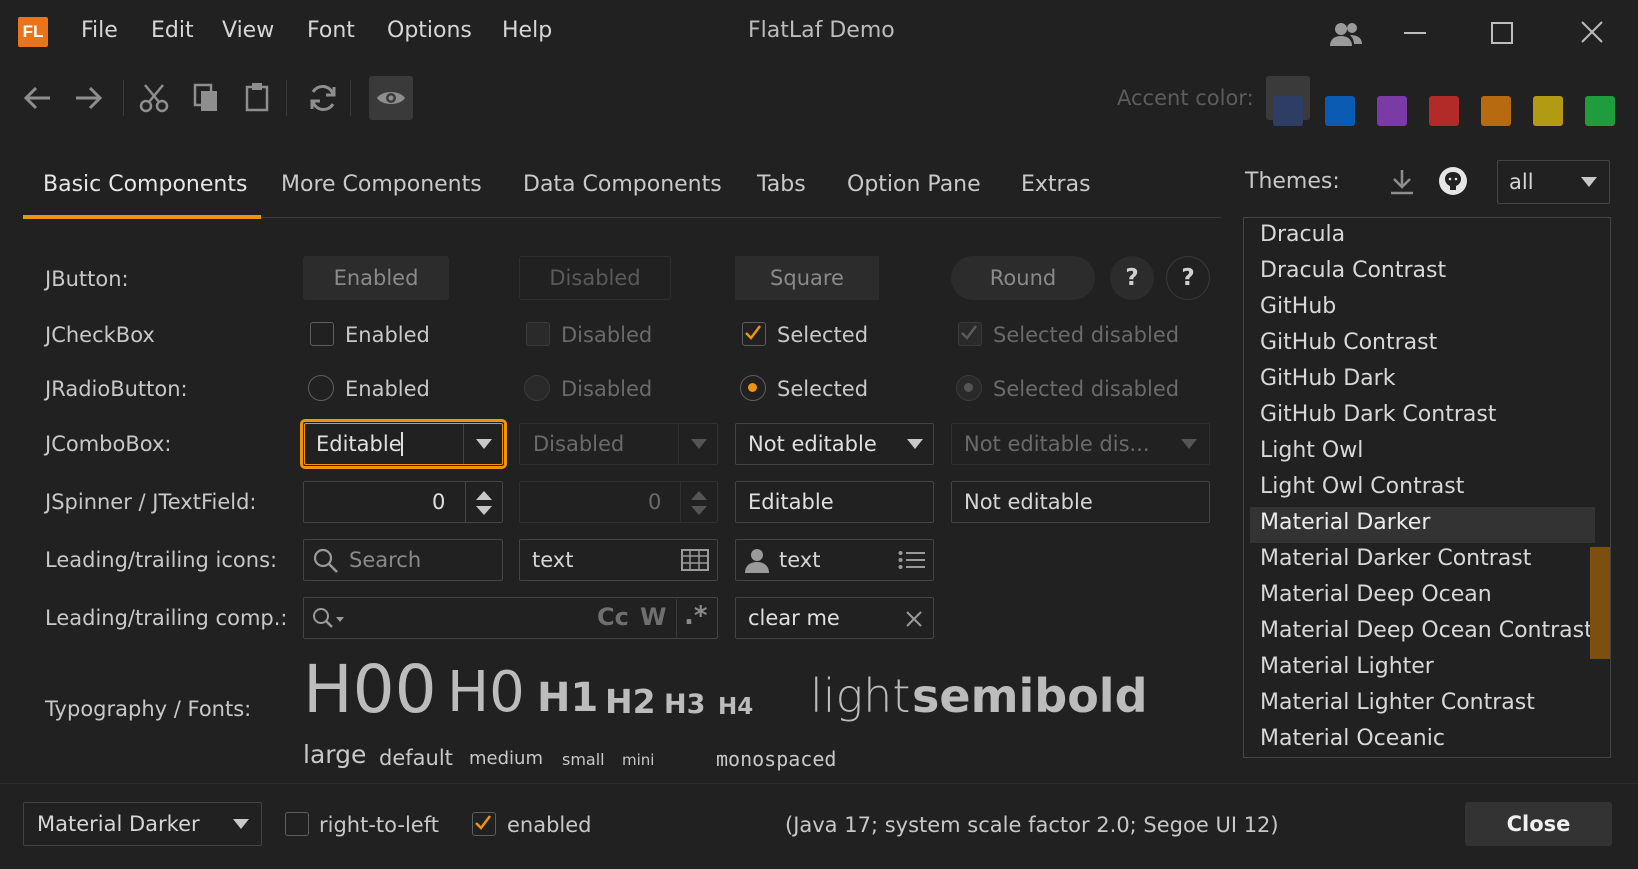 This screenshot has width=1638, height=869. I want to click on theme-item: GitHub, so click(1298, 306).